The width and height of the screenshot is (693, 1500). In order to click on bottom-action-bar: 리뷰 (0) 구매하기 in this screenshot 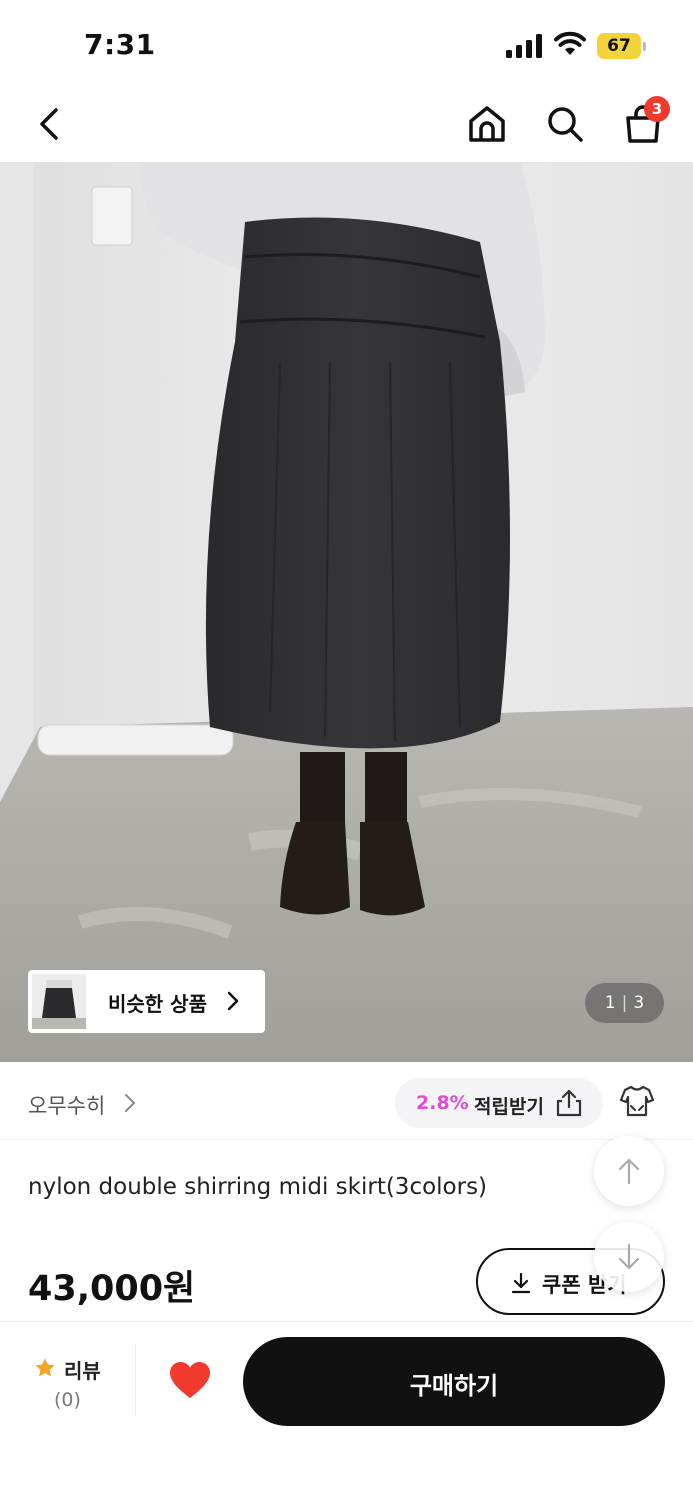, I will do `click(346, 1410)`.